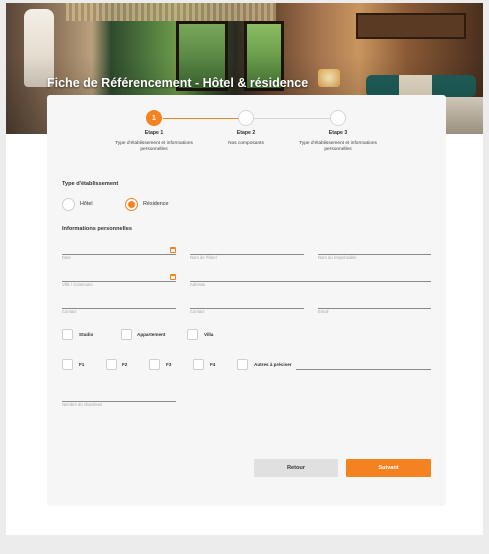 The height and width of the screenshot is (554, 489). What do you see at coordinates (374, 307) in the screenshot?
I see `email-field` at bounding box center [374, 307].